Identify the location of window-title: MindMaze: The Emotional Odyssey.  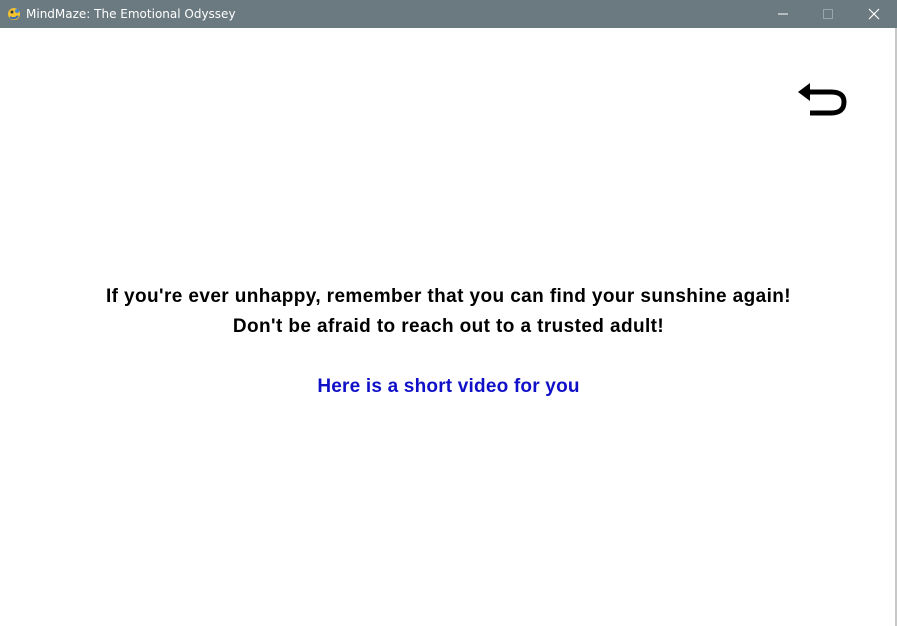
(131, 14).